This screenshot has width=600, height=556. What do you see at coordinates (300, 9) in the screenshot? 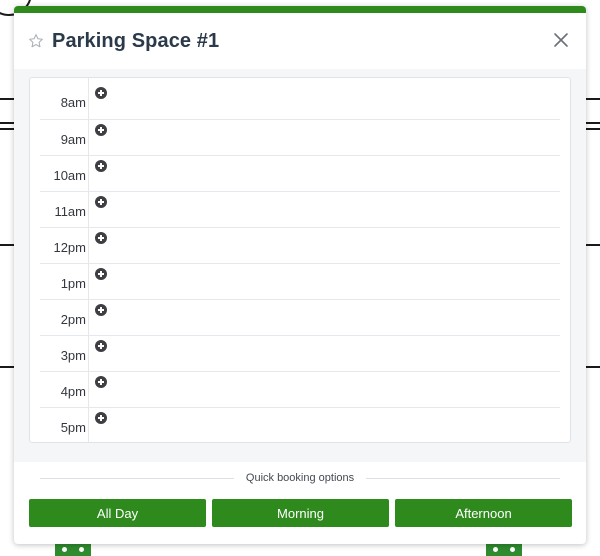
I see `modal-accent-bar` at bounding box center [300, 9].